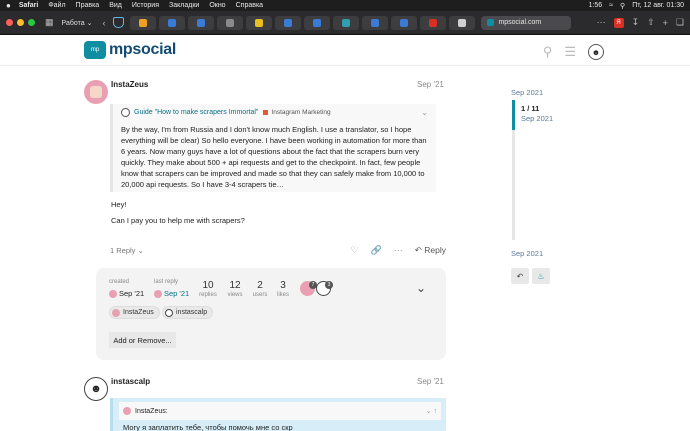  I want to click on tab-group-label: Работа, so click(73, 23).